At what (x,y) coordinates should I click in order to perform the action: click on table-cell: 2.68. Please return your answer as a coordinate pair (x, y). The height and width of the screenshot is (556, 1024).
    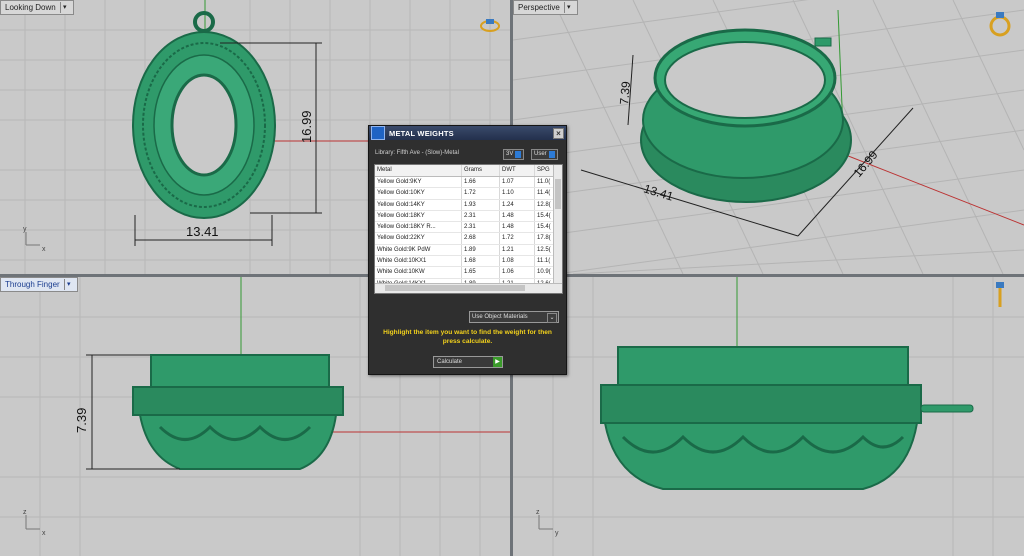
    Looking at the image, I should click on (481, 238).